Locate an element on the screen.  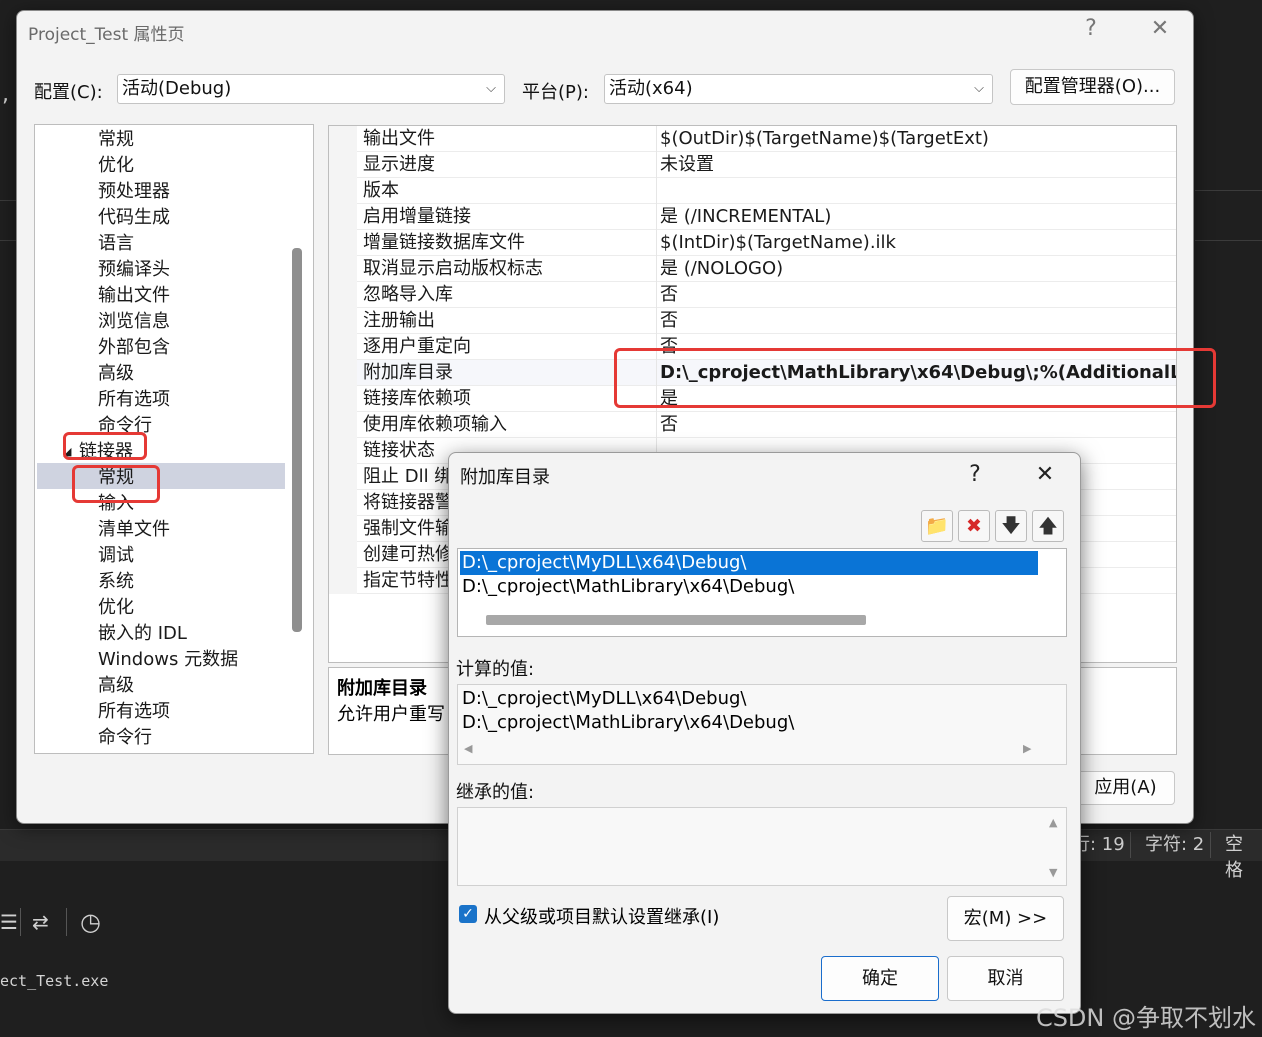
config-value: 活动(Debug) is located at coordinates (177, 88).